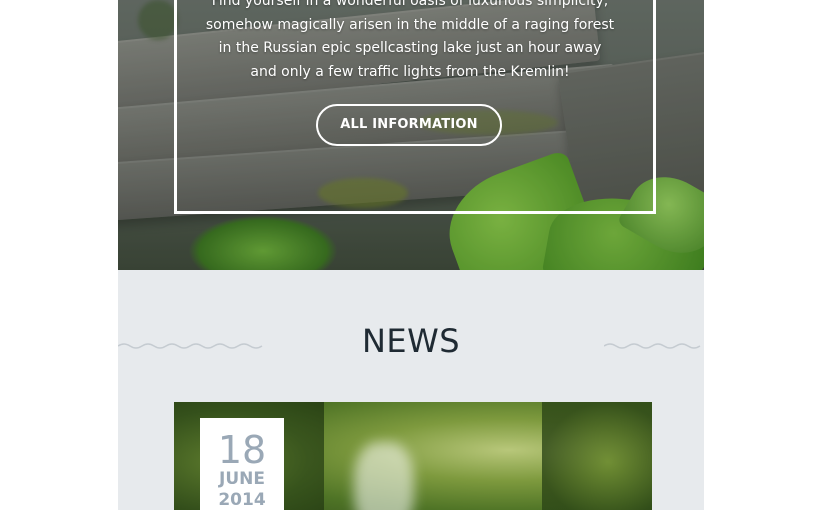  Describe the element at coordinates (409, 125) in the screenshot. I see `all-information-button: ALL INFORMATION` at that location.